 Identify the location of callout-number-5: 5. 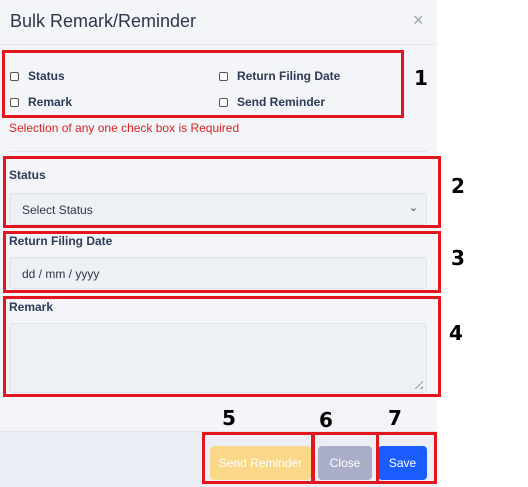
(229, 418).